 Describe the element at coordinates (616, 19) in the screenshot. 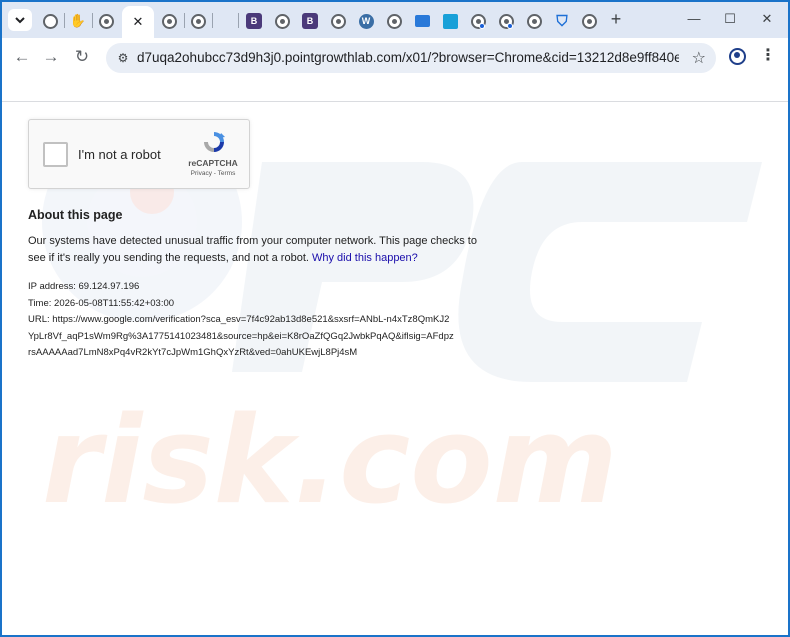

I see `new-tab-button: +` at that location.